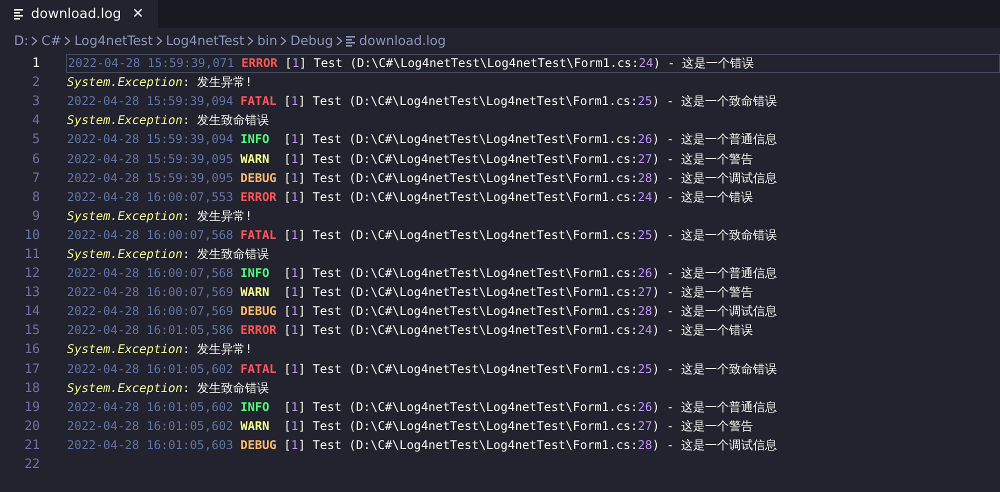  Describe the element at coordinates (31, 445) in the screenshot. I see `line-number: 21` at that location.